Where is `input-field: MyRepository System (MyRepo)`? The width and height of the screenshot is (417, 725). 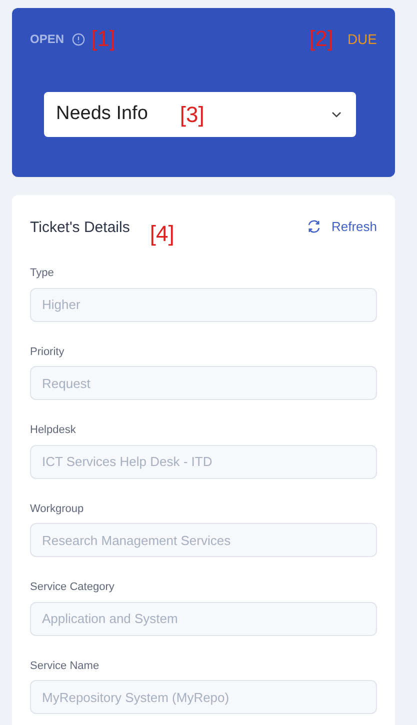 input-field: MyRepository System (MyRepo) is located at coordinates (203, 697).